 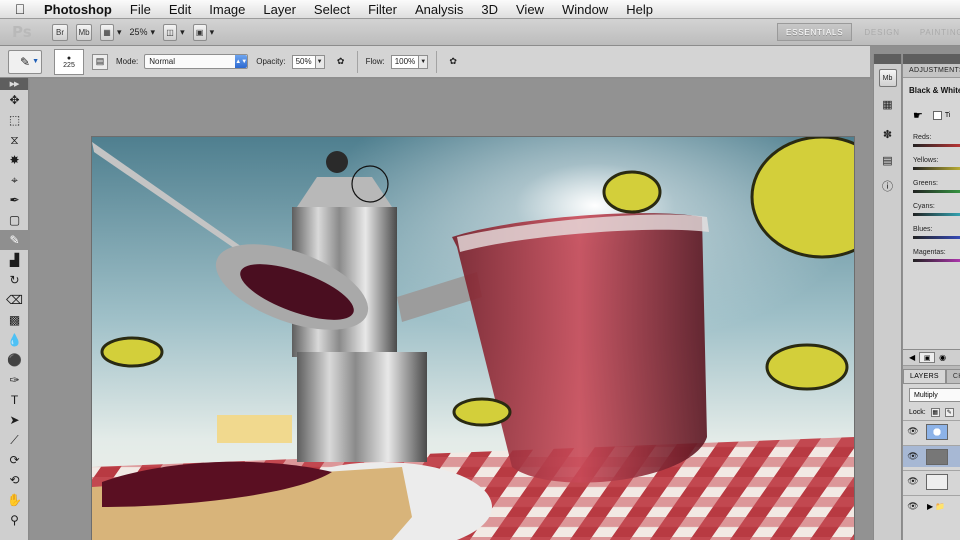 I want to click on hand-tool-icon: ✋, so click(x=14, y=500).